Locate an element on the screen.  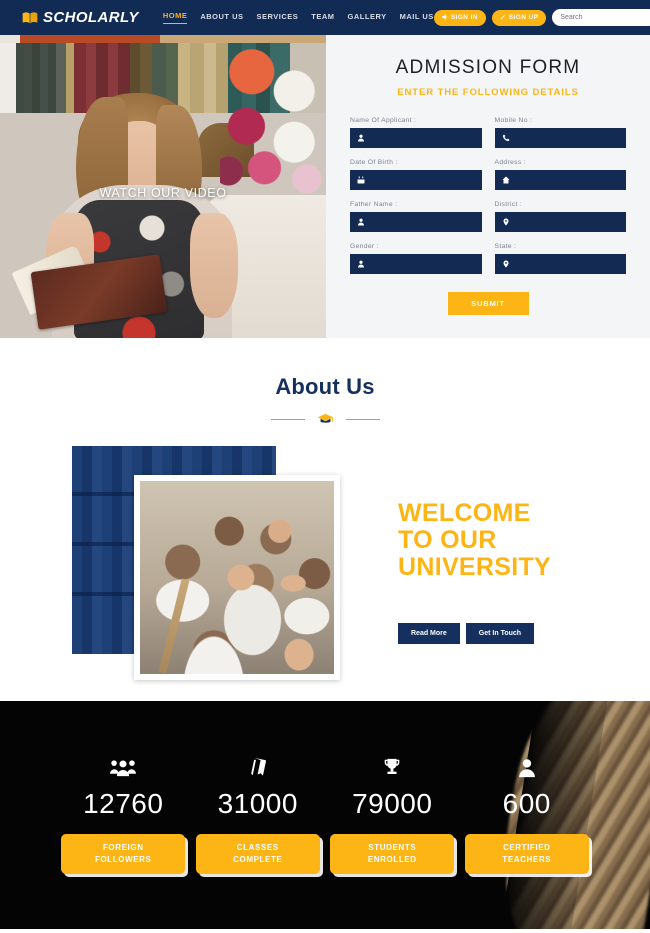
divider-line-left is located at coordinates (287, 419).